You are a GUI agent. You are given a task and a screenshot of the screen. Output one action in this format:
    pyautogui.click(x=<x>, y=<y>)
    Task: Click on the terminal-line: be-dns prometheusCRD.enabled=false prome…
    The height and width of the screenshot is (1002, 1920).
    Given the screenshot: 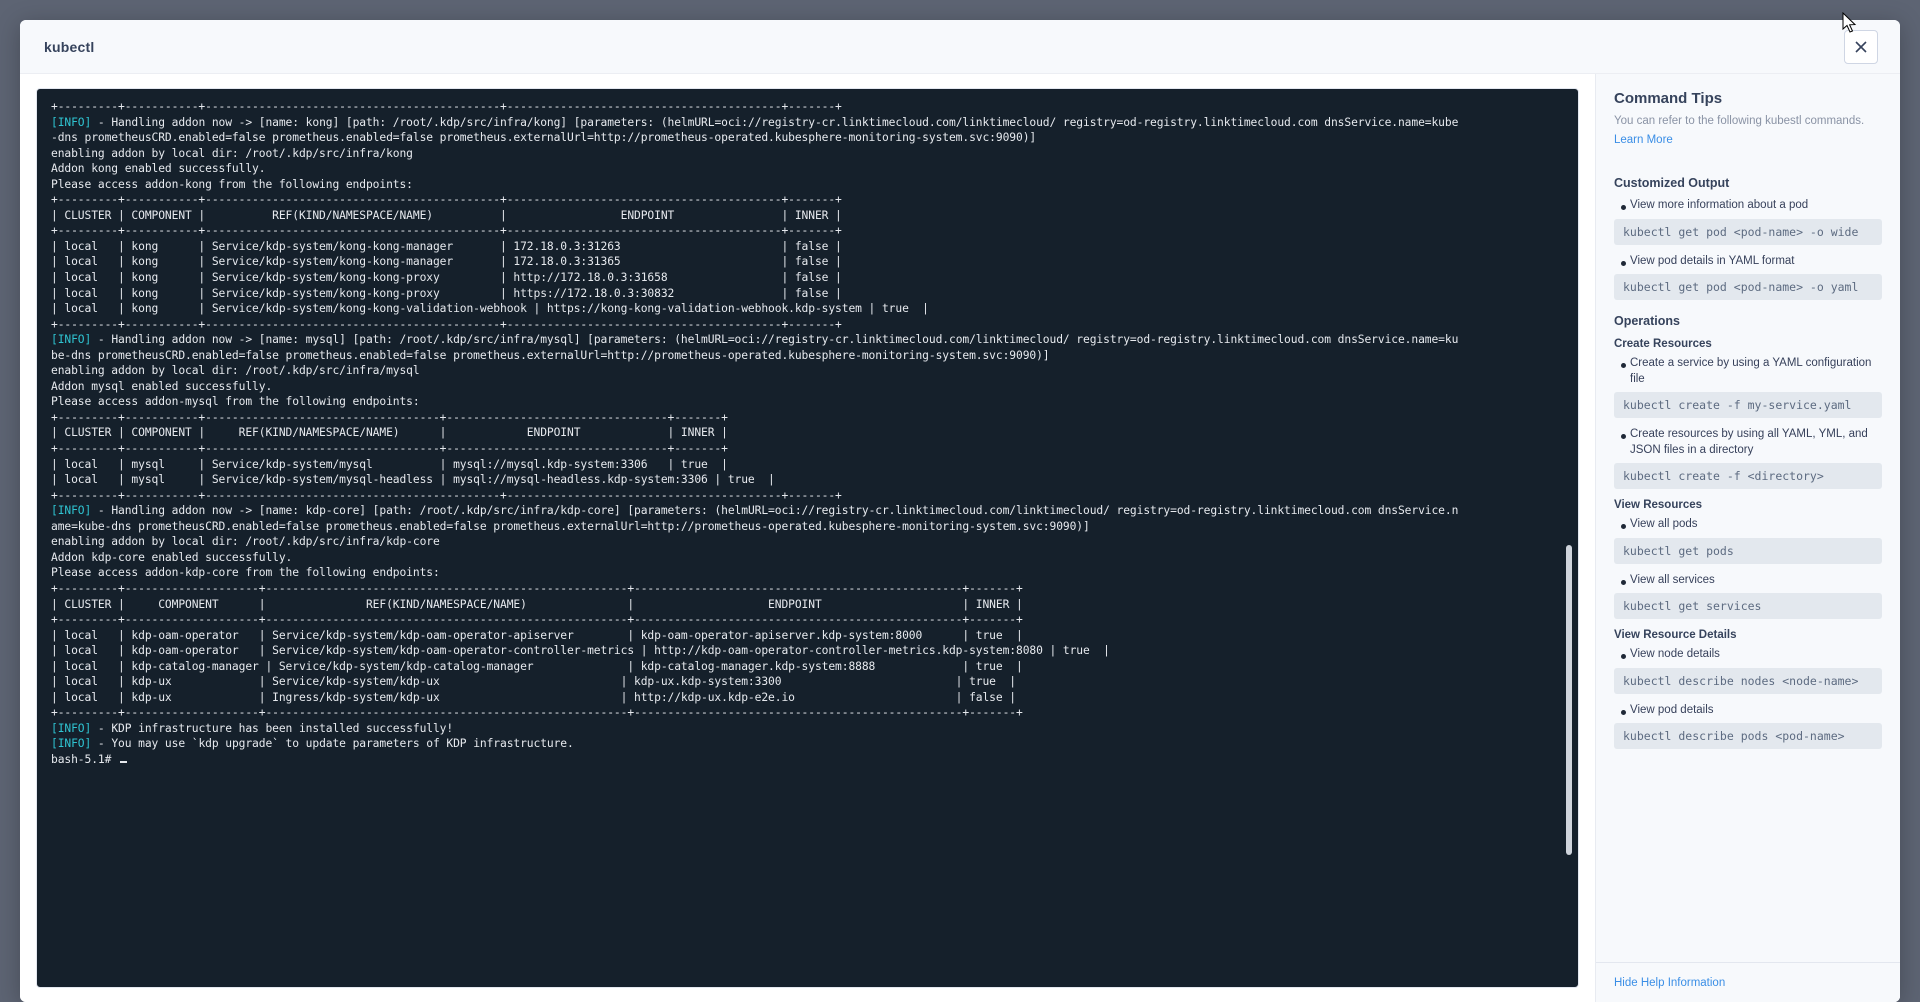 What is the action you would take?
    pyautogui.click(x=550, y=355)
    